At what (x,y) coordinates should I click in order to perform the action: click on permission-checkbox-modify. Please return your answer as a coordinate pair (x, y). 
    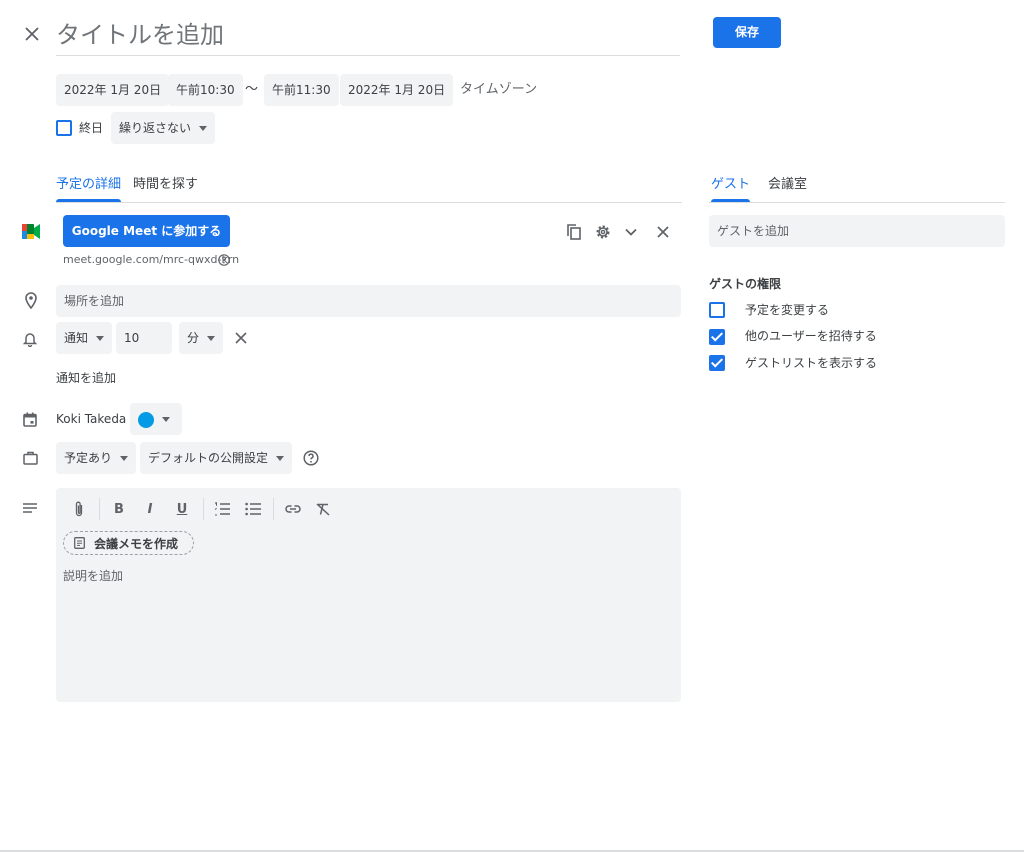
    Looking at the image, I should click on (717, 310).